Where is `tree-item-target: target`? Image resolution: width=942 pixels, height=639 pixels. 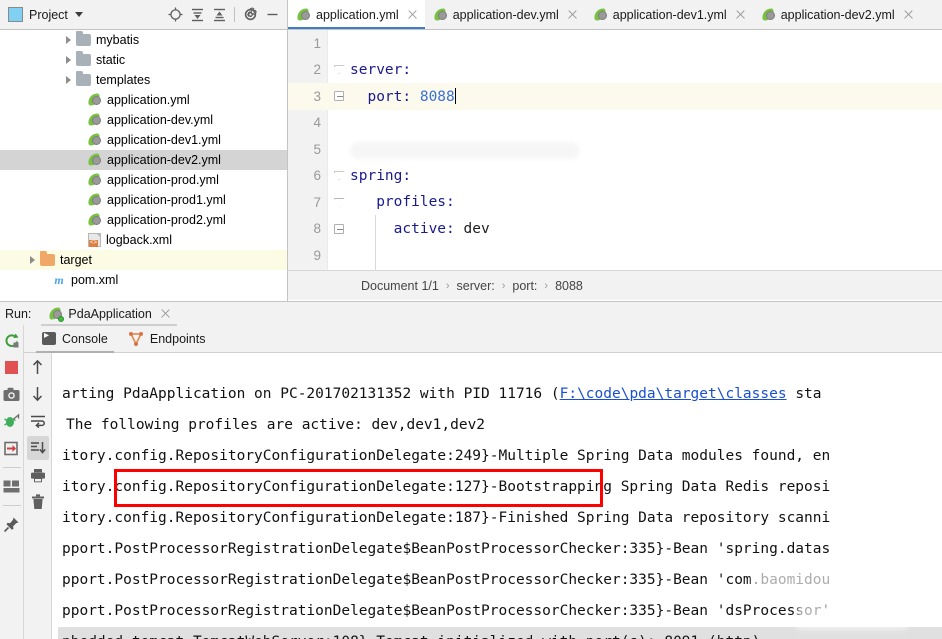
tree-item-target: target is located at coordinates (143, 260).